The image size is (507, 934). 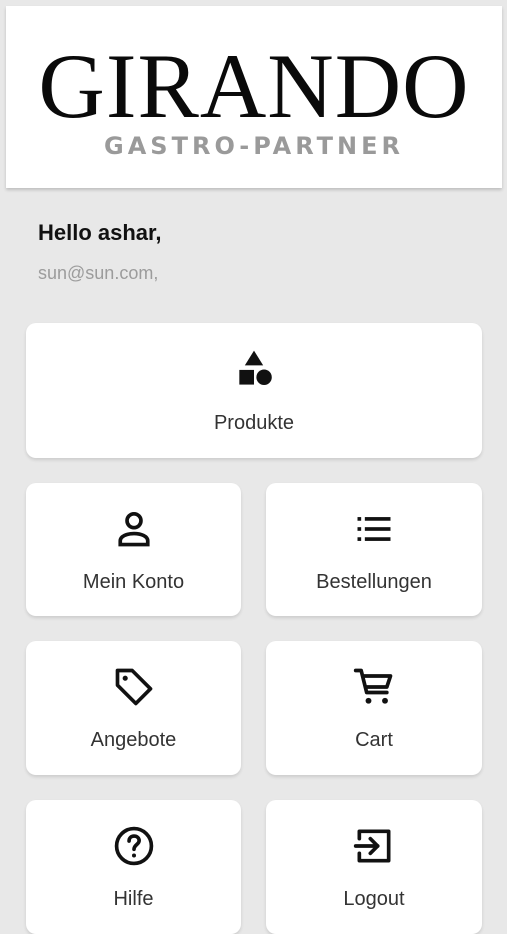 What do you see at coordinates (98, 273) in the screenshot?
I see `user-email: sun@sun.com,` at bounding box center [98, 273].